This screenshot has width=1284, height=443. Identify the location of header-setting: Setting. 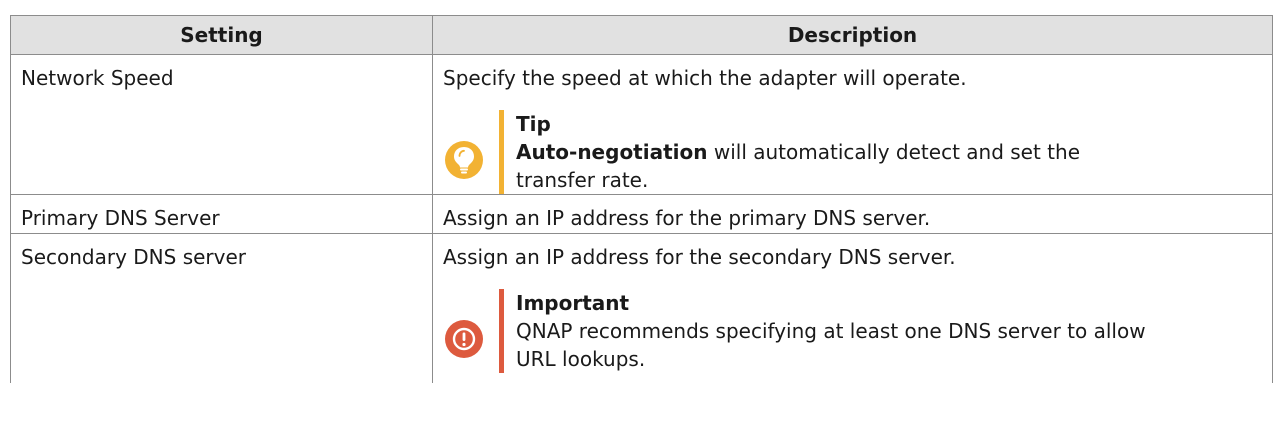
(221, 35).